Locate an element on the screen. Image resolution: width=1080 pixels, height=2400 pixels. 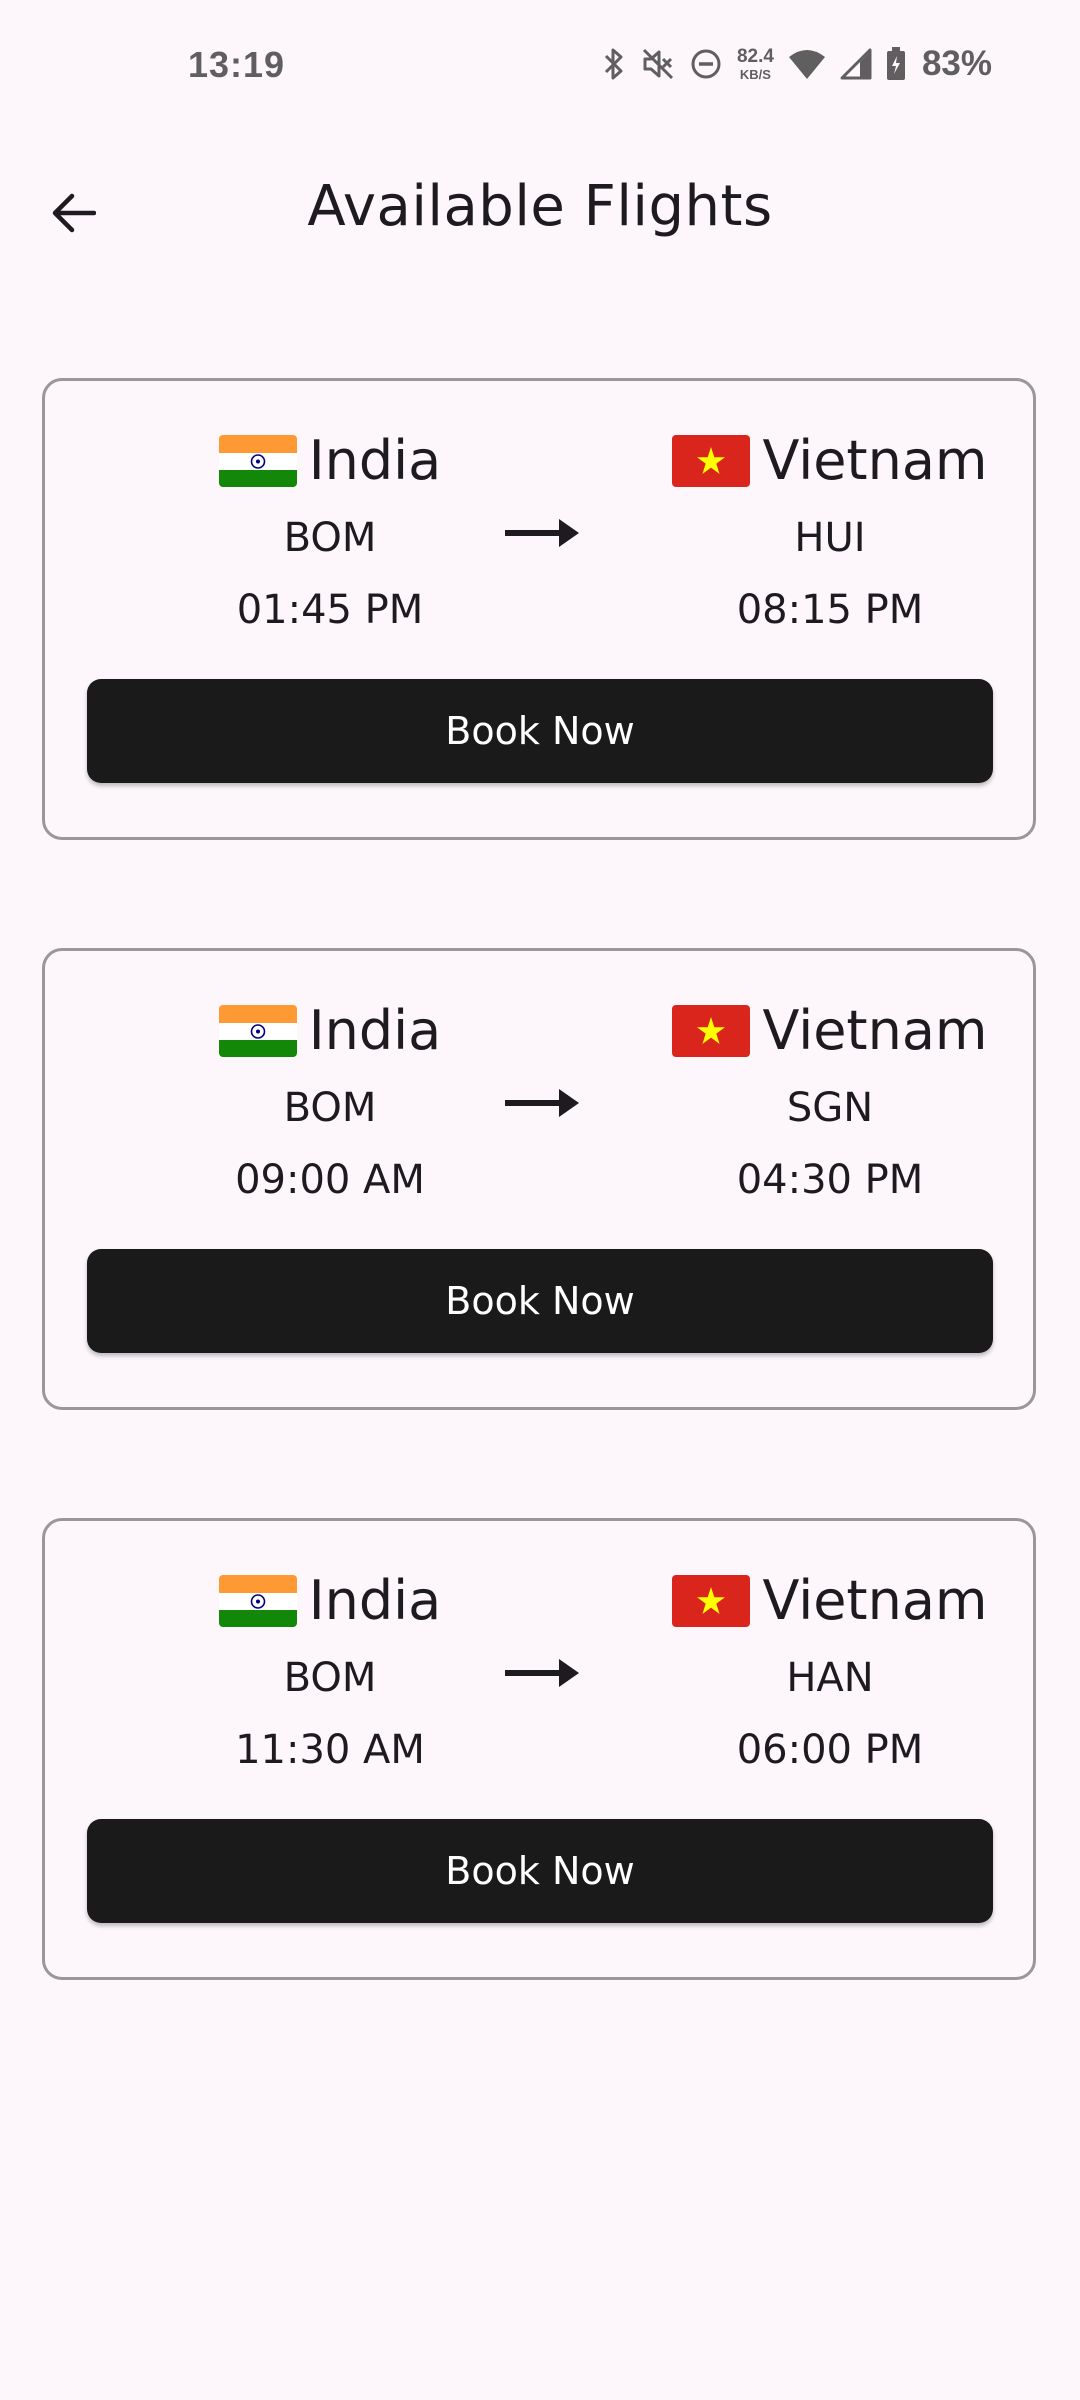
status-time: 13:19 is located at coordinates (237, 64).